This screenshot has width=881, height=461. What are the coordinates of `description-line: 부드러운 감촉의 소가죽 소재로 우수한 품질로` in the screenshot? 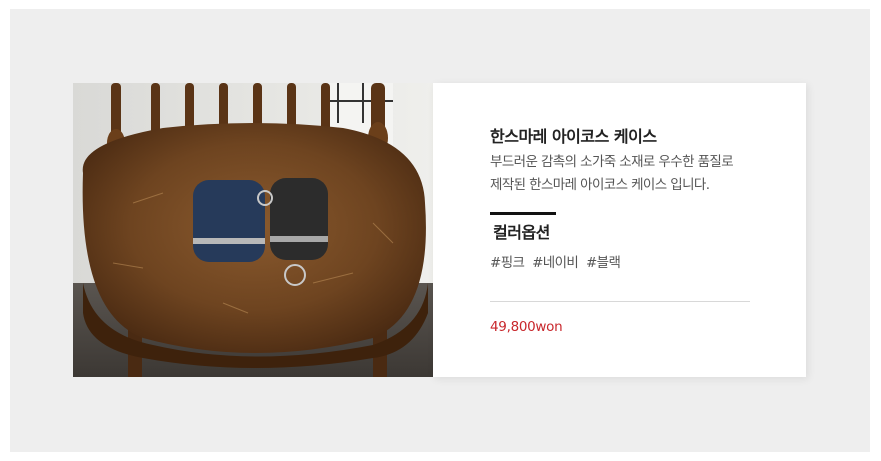 It's located at (612, 162).